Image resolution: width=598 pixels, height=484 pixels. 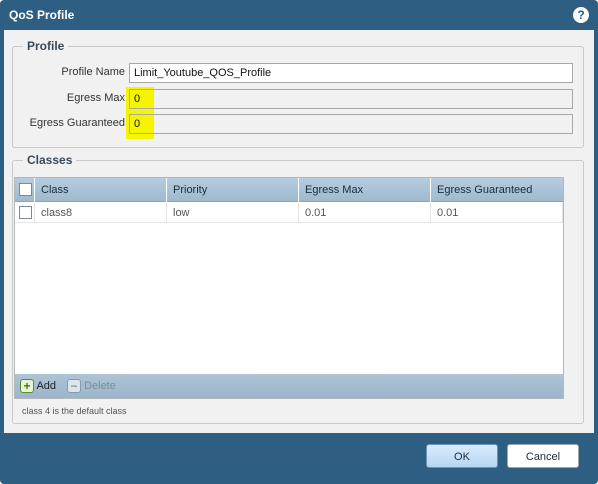 What do you see at coordinates (497, 213) in the screenshot?
I see `cell-egress-guaranteed: 0.01` at bounding box center [497, 213].